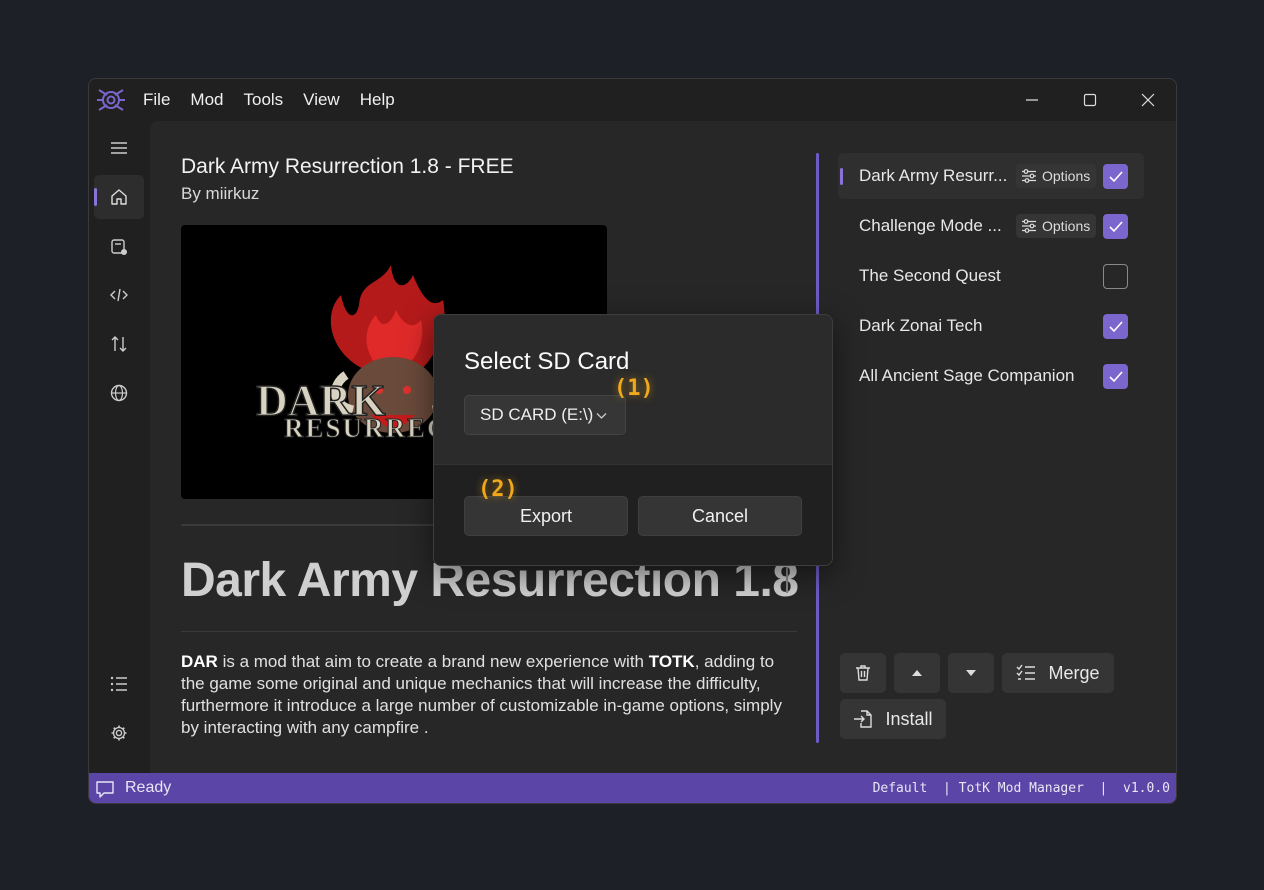 Image resolution: width=1264 pixels, height=890 pixels. I want to click on sidebar-item-code, so click(119, 295).